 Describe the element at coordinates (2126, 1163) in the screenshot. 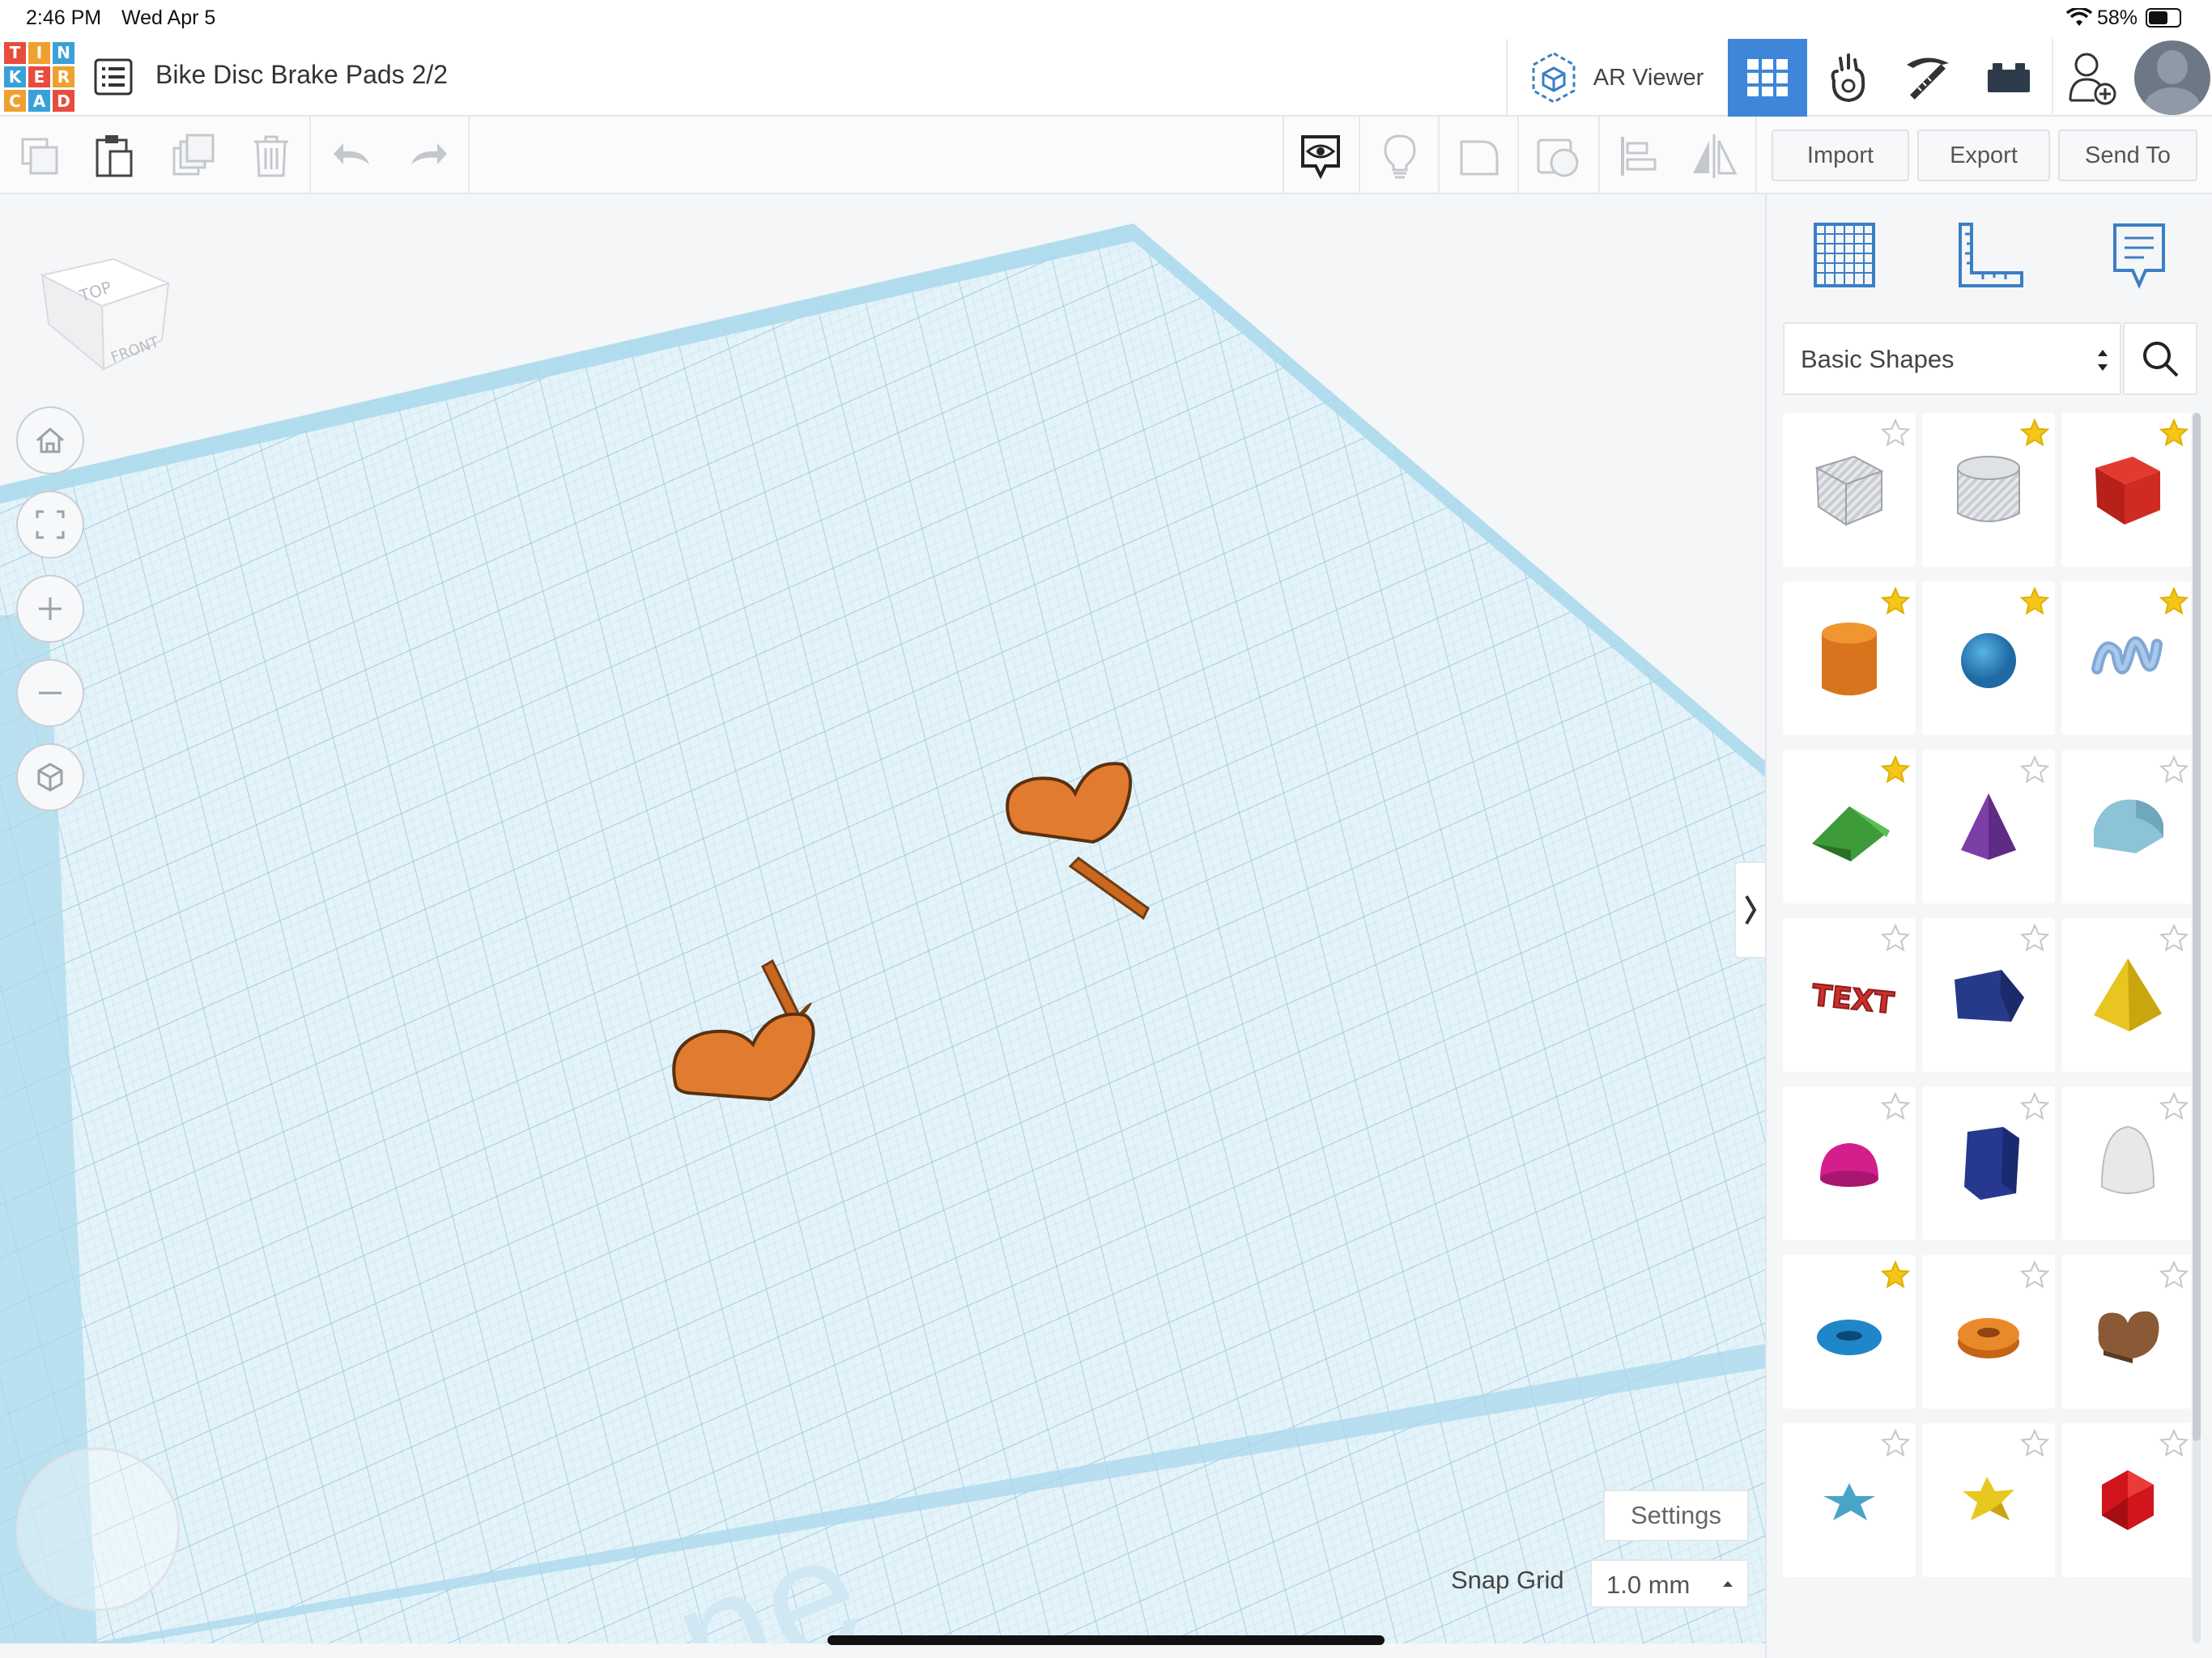

I see `shape-tile-paraboloid` at that location.